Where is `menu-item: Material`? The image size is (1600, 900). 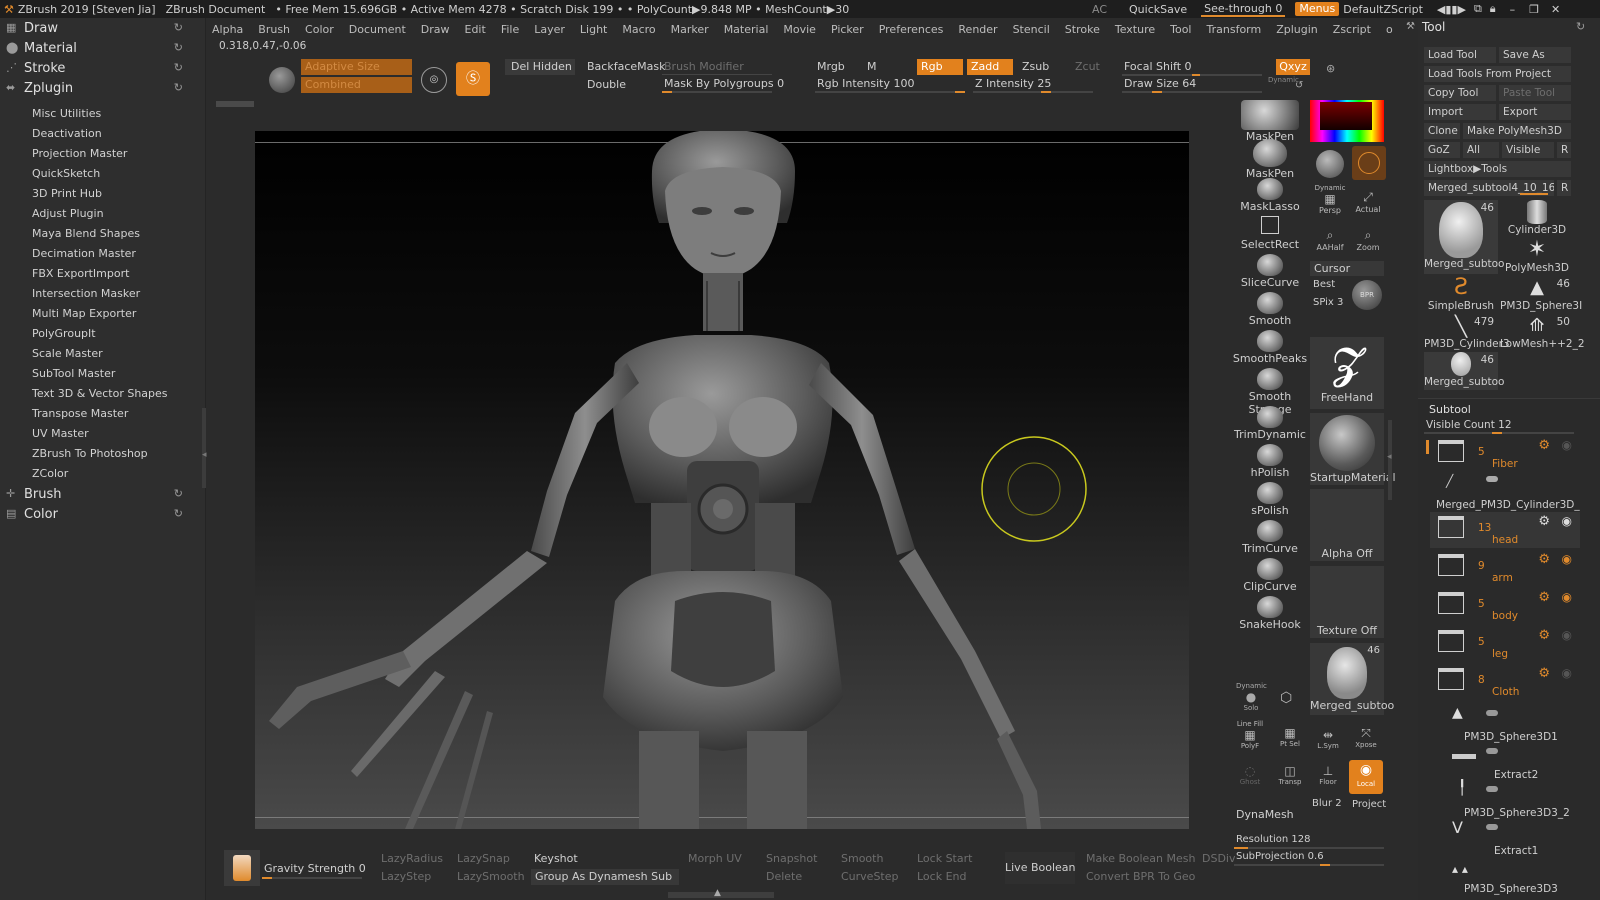 menu-item: Material is located at coordinates (746, 29).